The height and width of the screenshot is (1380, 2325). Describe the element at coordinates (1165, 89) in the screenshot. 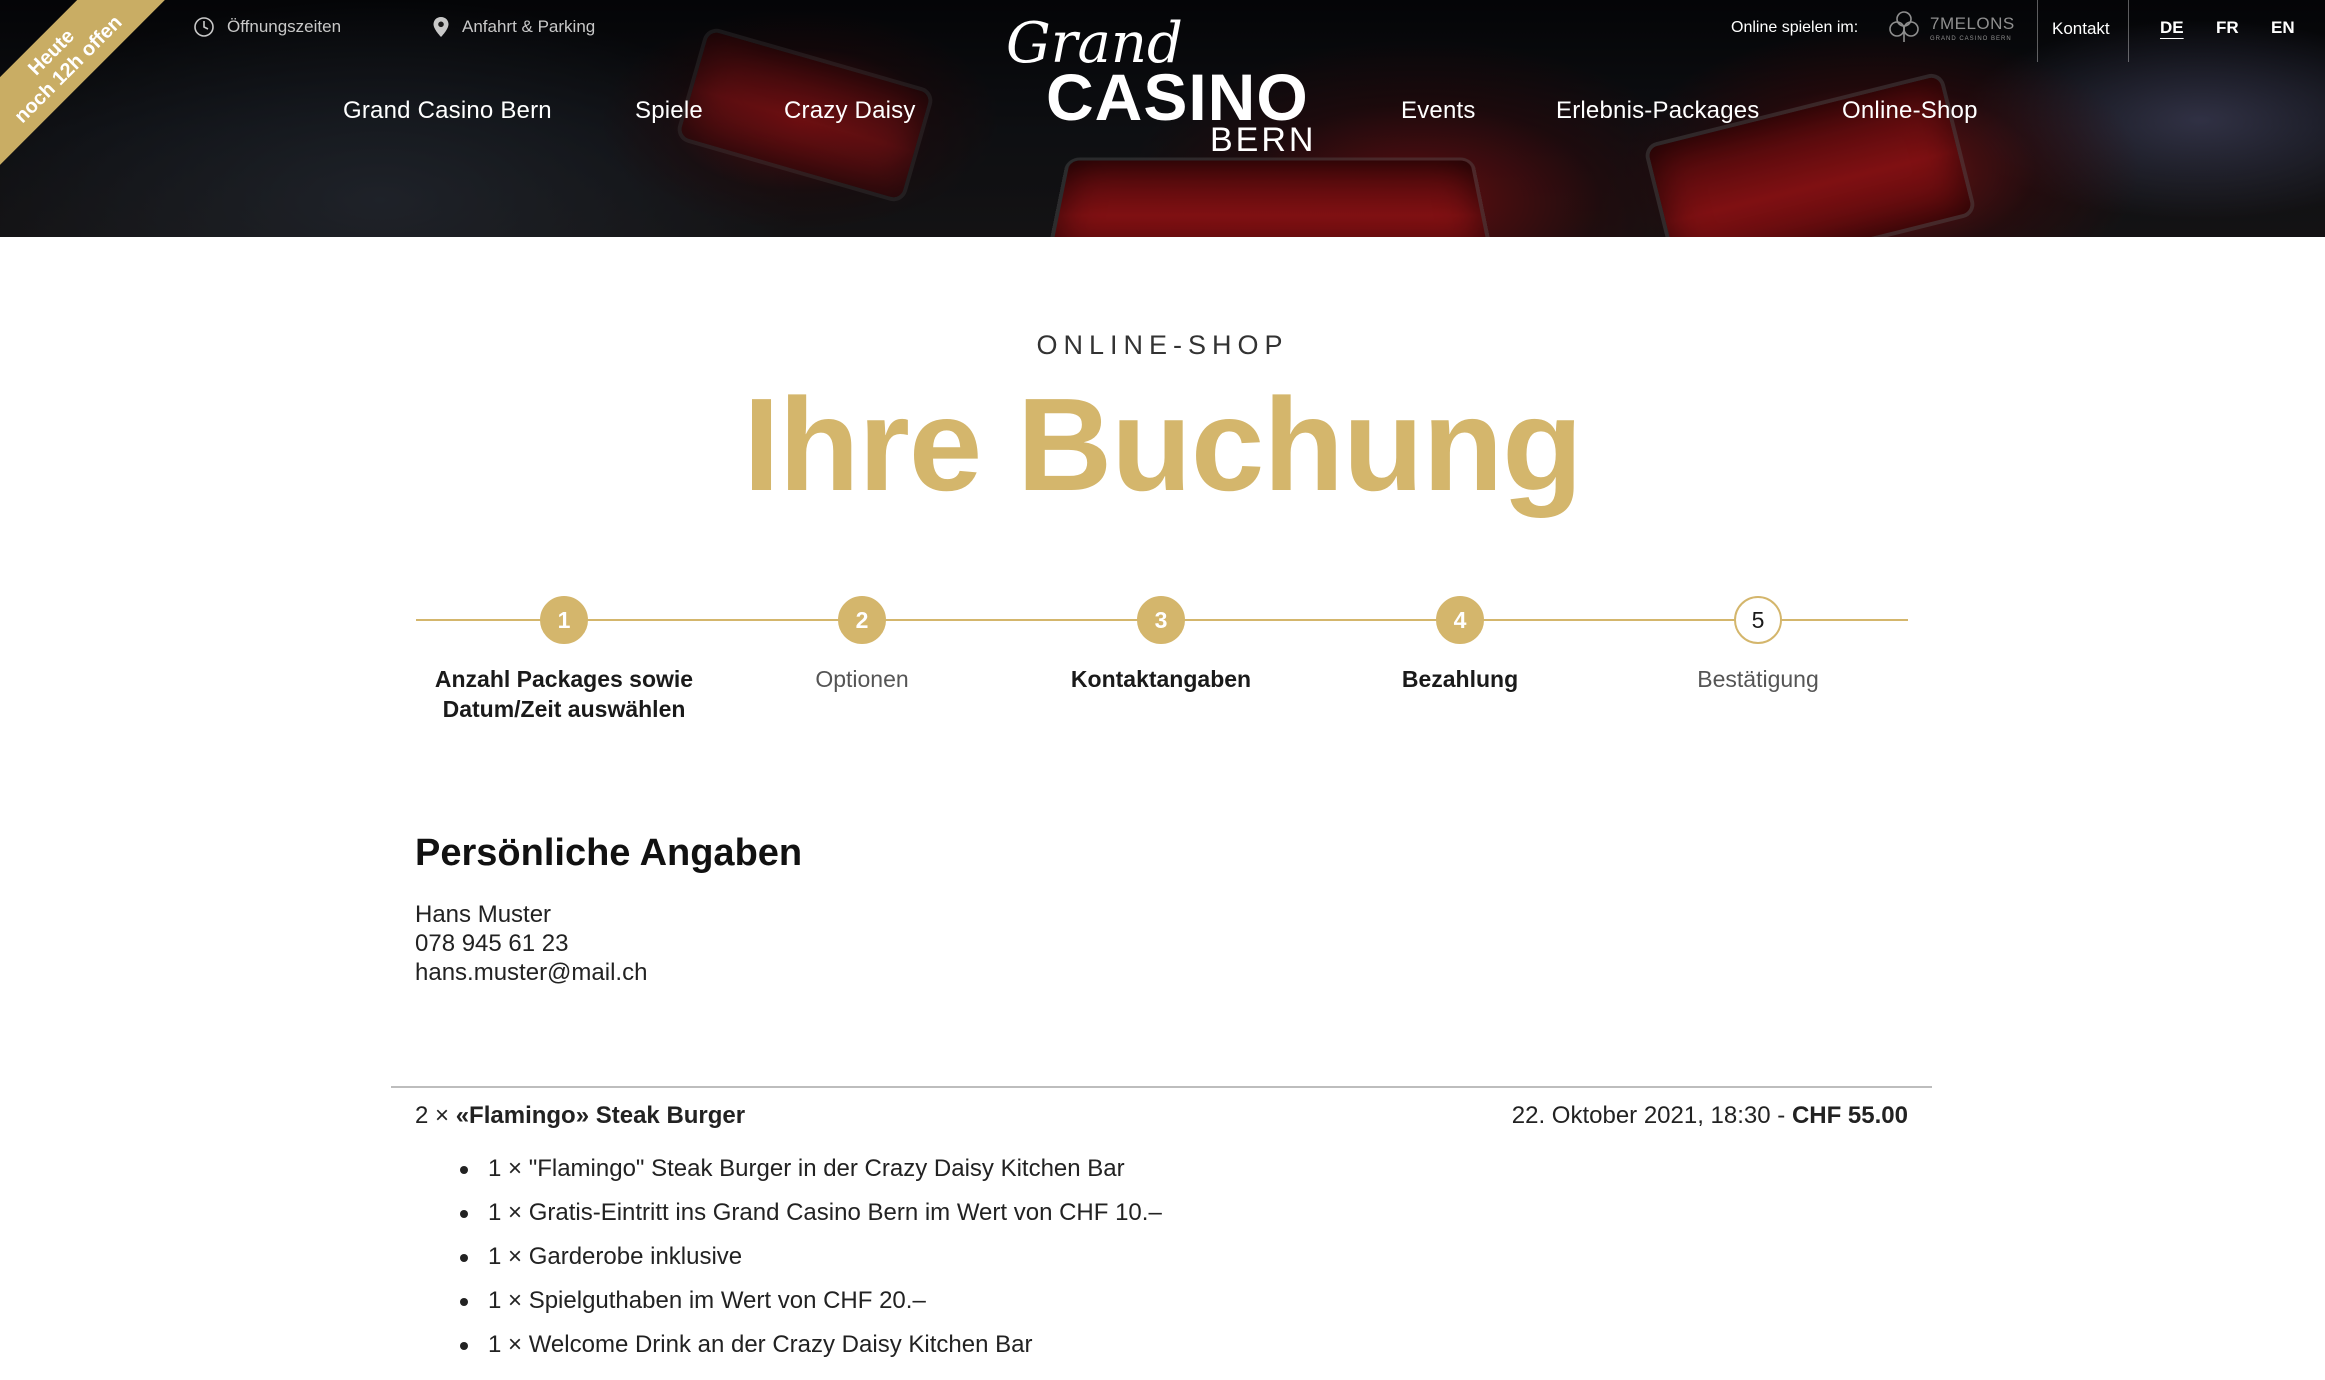

I see `grand-casino-bern-logo: Grand CASINO BERN` at that location.